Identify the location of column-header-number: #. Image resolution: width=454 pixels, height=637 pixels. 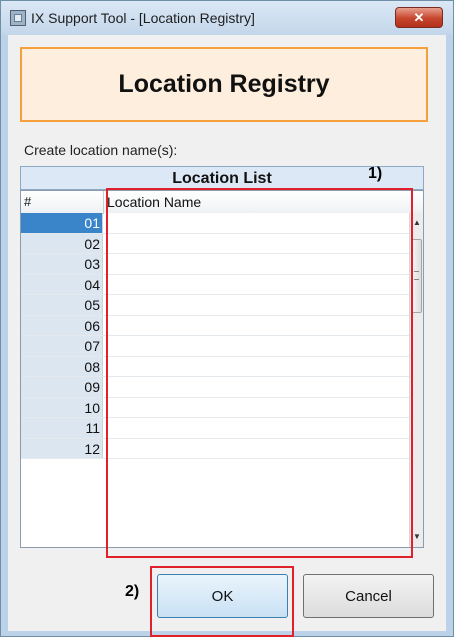
(27, 201).